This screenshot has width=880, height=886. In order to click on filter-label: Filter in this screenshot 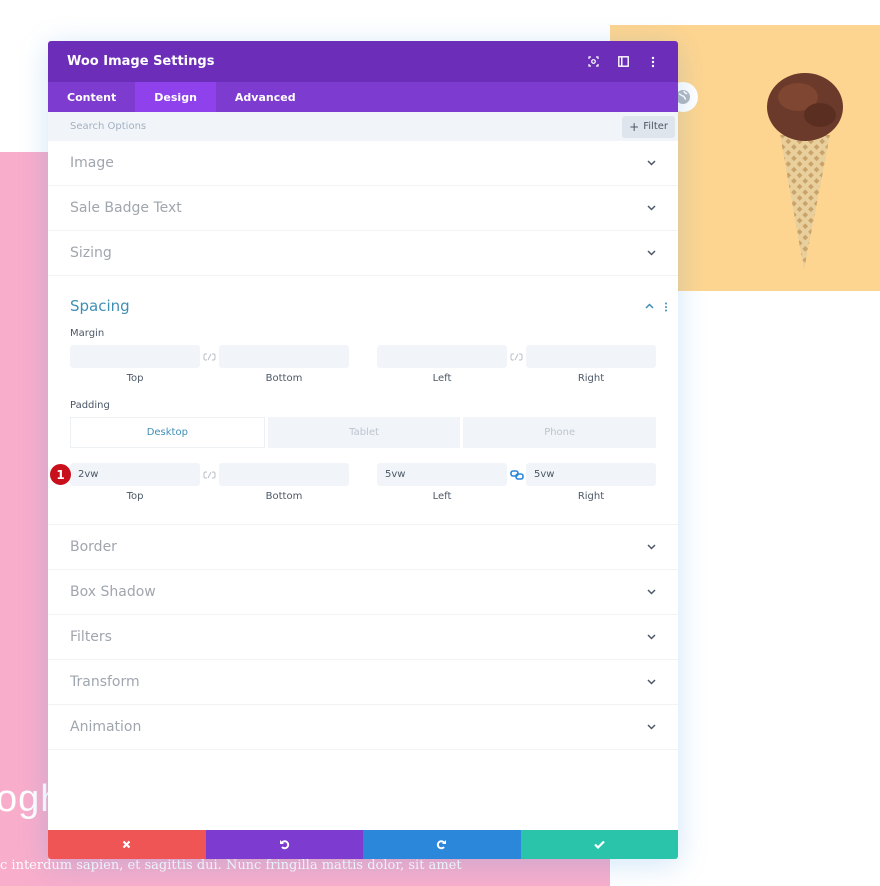, I will do `click(655, 126)`.